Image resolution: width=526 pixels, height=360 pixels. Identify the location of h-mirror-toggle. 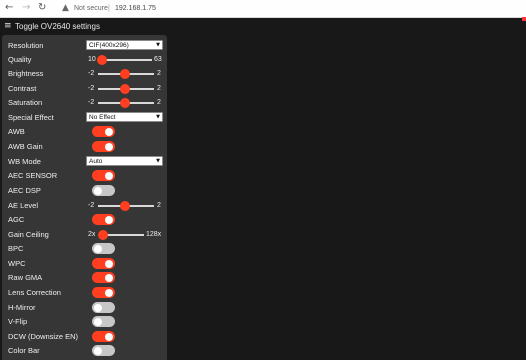
(103, 307).